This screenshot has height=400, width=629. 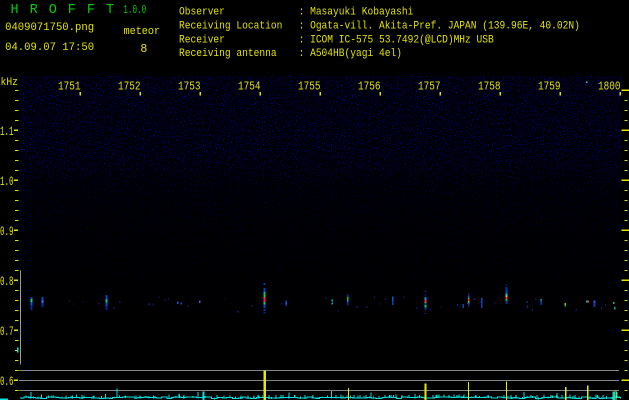 I want to click on svg-text: 1755, so click(x=309, y=87).